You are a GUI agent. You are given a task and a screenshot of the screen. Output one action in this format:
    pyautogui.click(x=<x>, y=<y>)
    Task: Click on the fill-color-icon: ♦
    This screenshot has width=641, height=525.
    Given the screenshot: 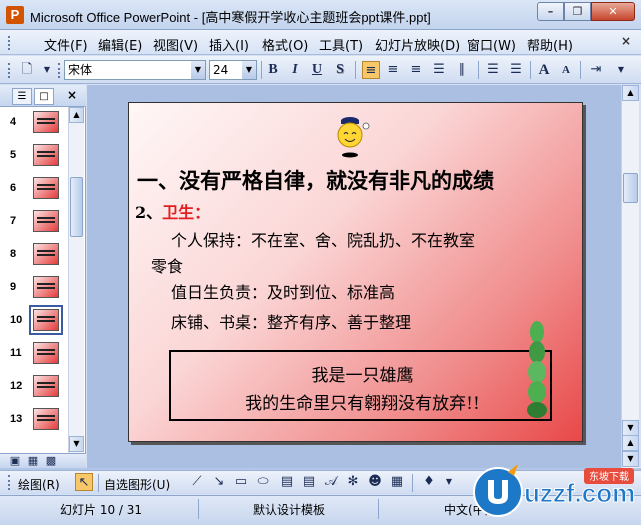 What is the action you would take?
    pyautogui.click(x=429, y=482)
    